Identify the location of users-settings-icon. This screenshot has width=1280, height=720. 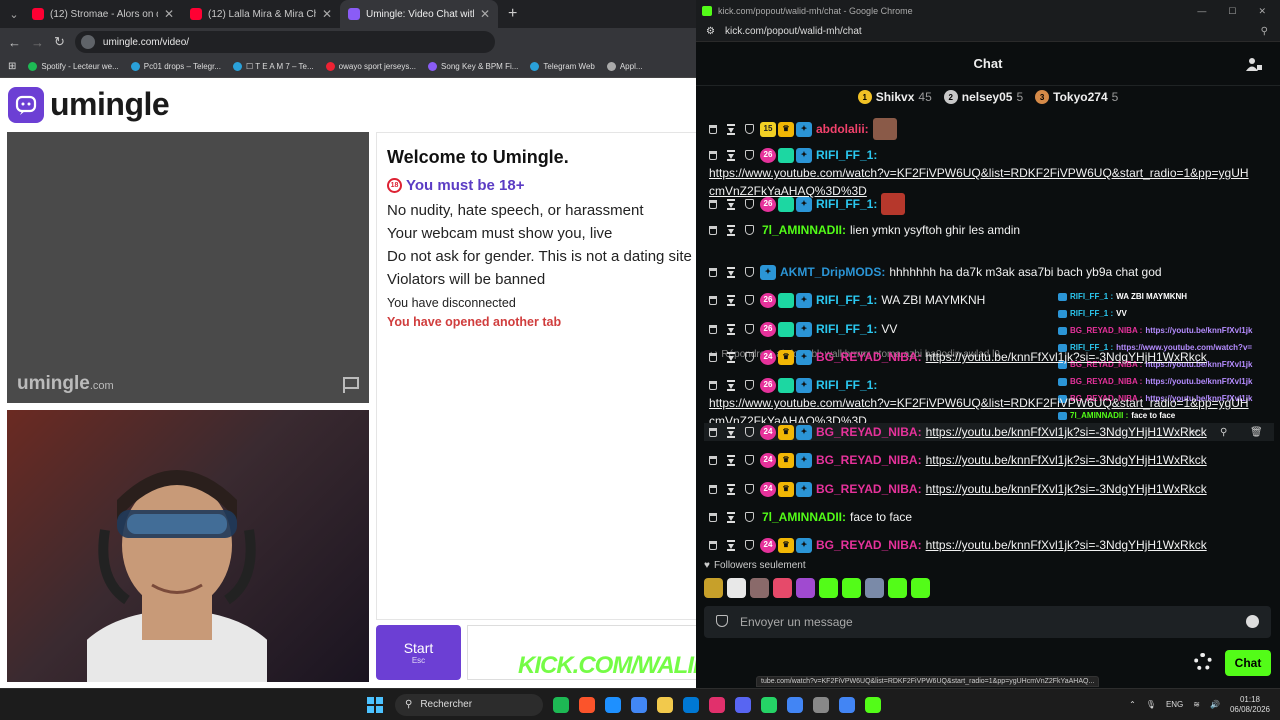
(1254, 64).